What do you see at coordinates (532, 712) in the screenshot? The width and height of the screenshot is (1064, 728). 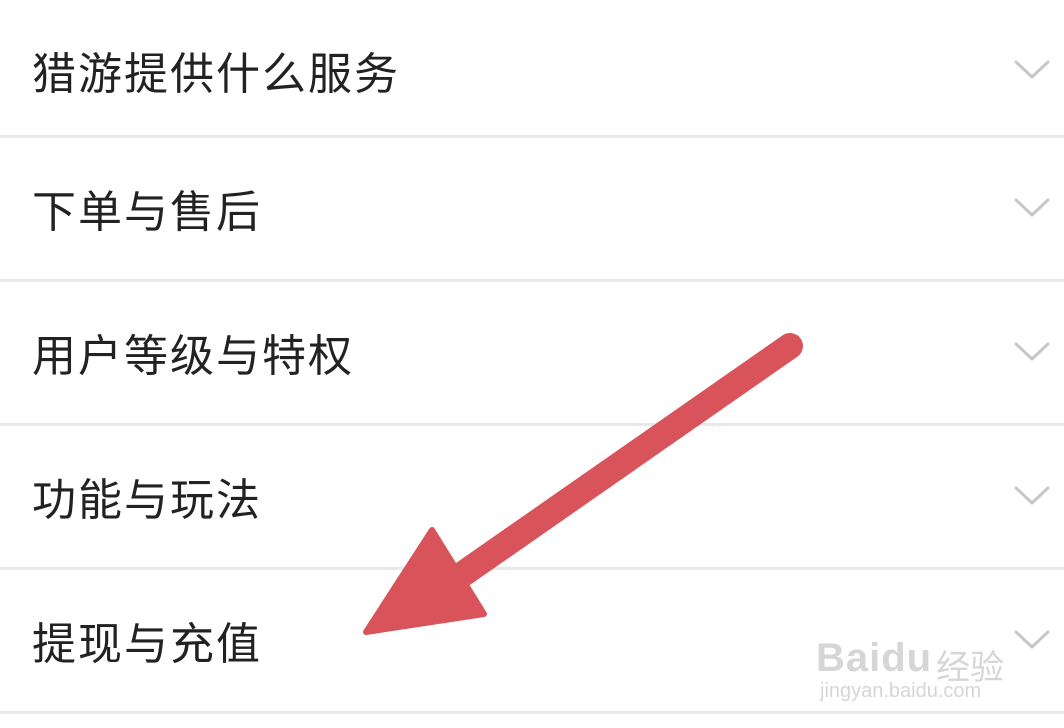 I see `divider` at bounding box center [532, 712].